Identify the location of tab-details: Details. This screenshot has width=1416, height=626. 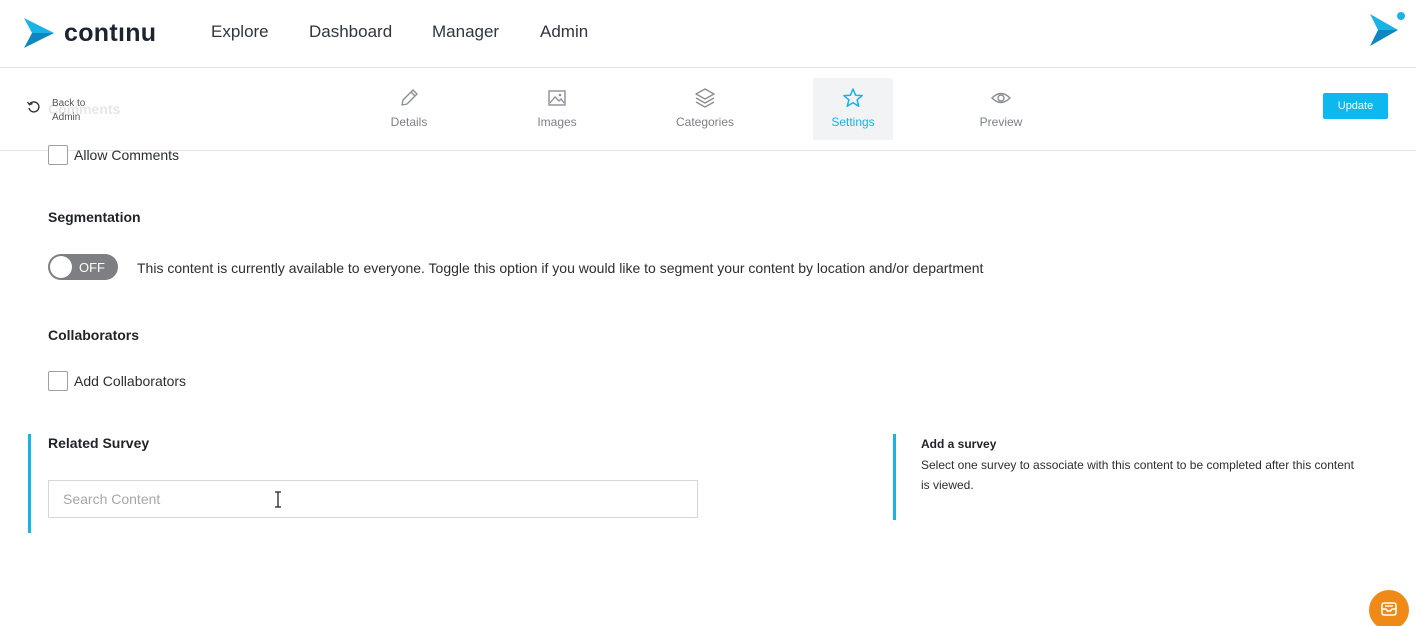
(409, 109).